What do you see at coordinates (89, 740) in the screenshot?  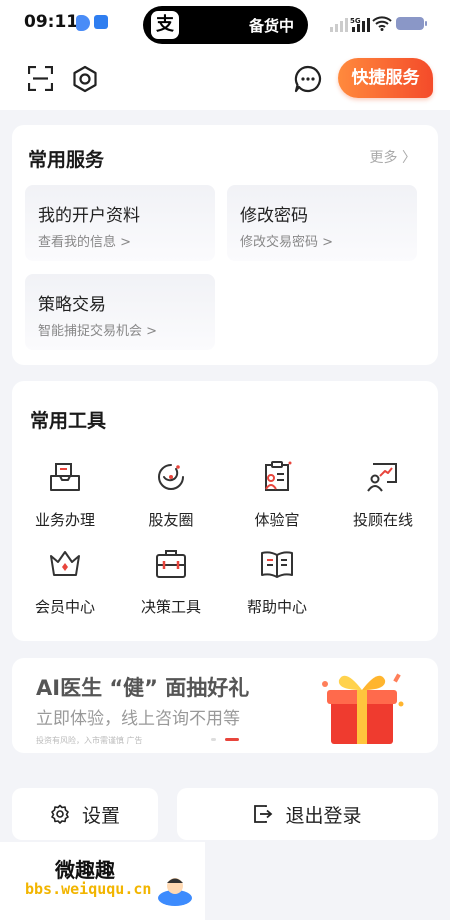 I see `banner-risk-note: 投资有风险，入市需谨慎 广告` at bounding box center [89, 740].